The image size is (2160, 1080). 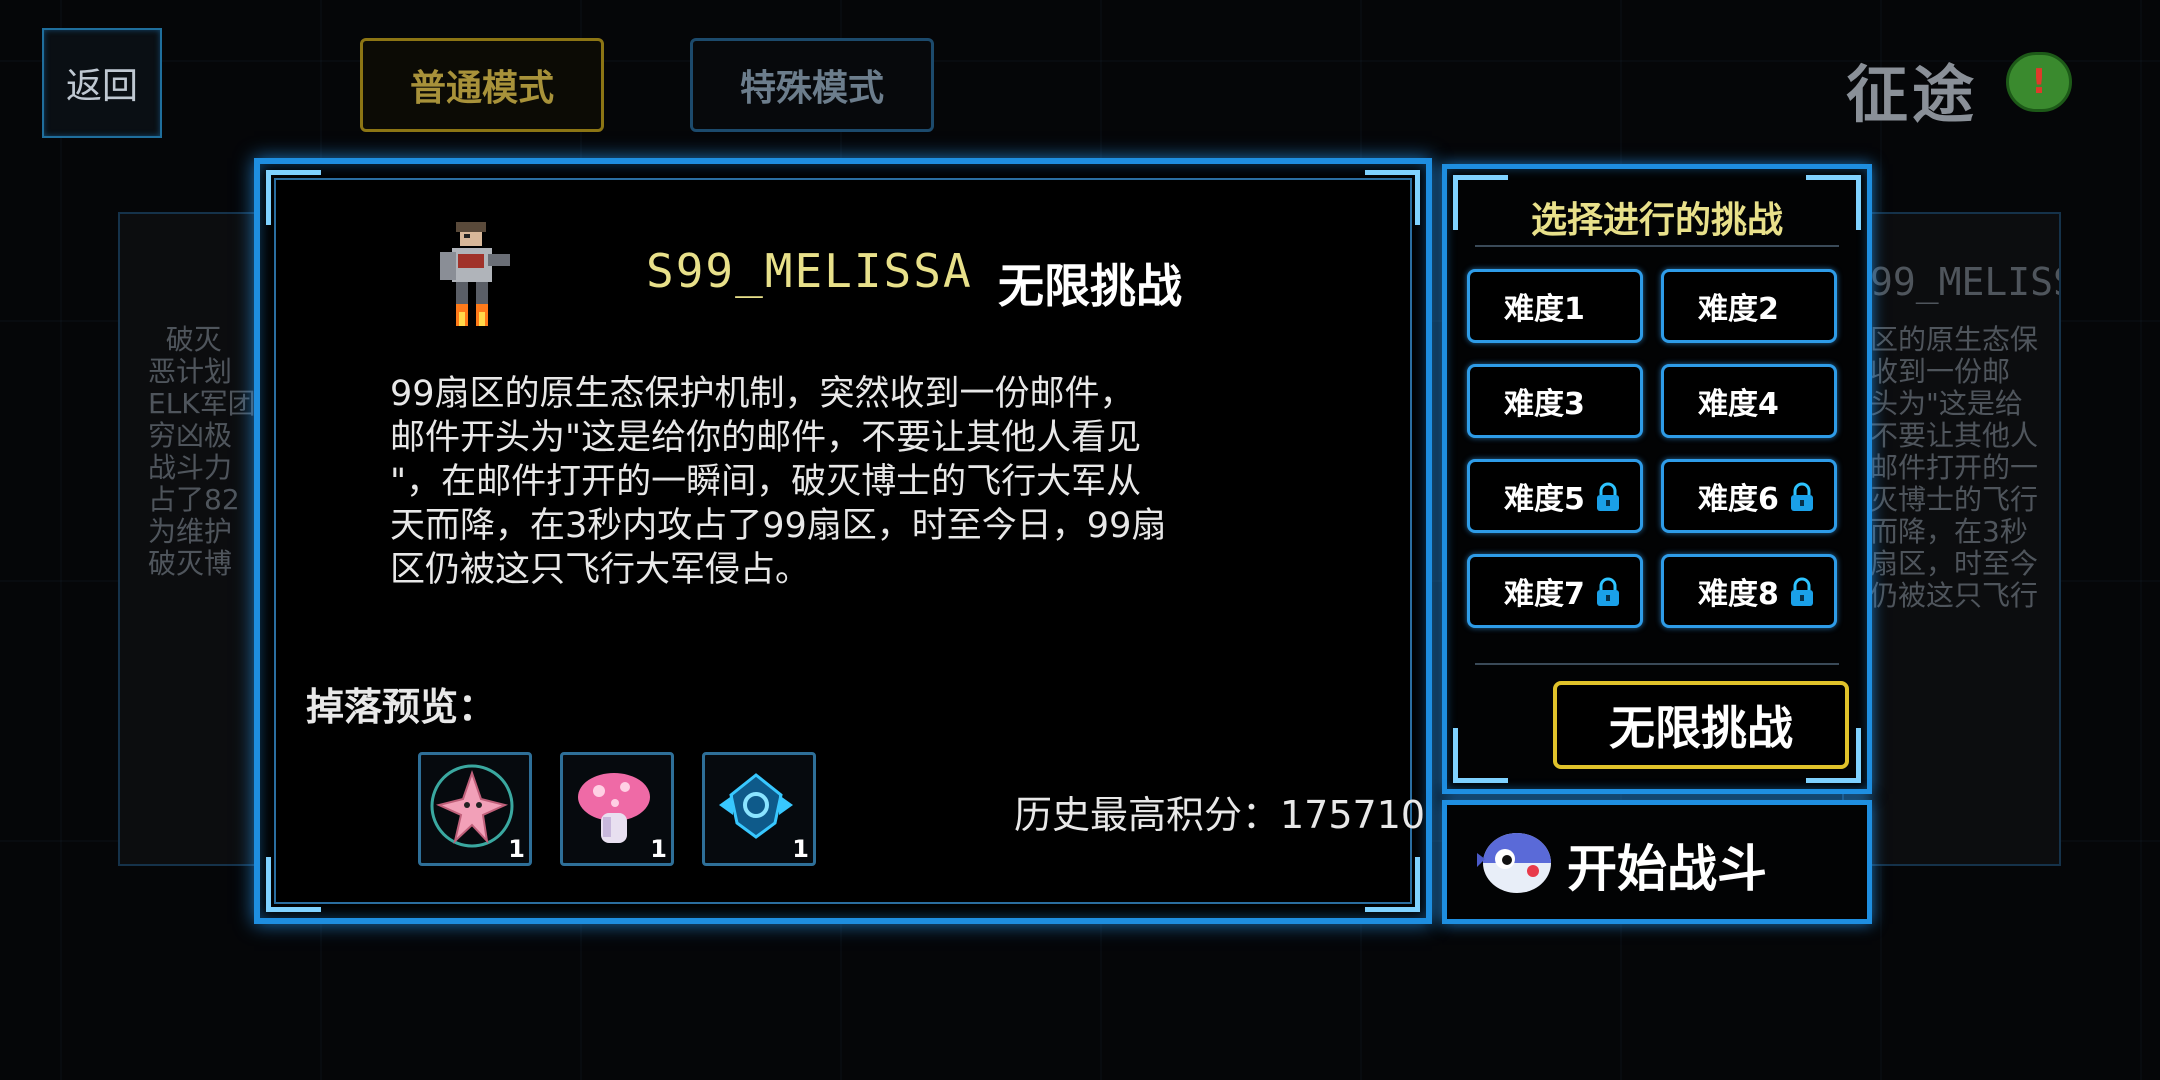 What do you see at coordinates (1912, 89) in the screenshot?
I see `journey-title: 征途` at bounding box center [1912, 89].